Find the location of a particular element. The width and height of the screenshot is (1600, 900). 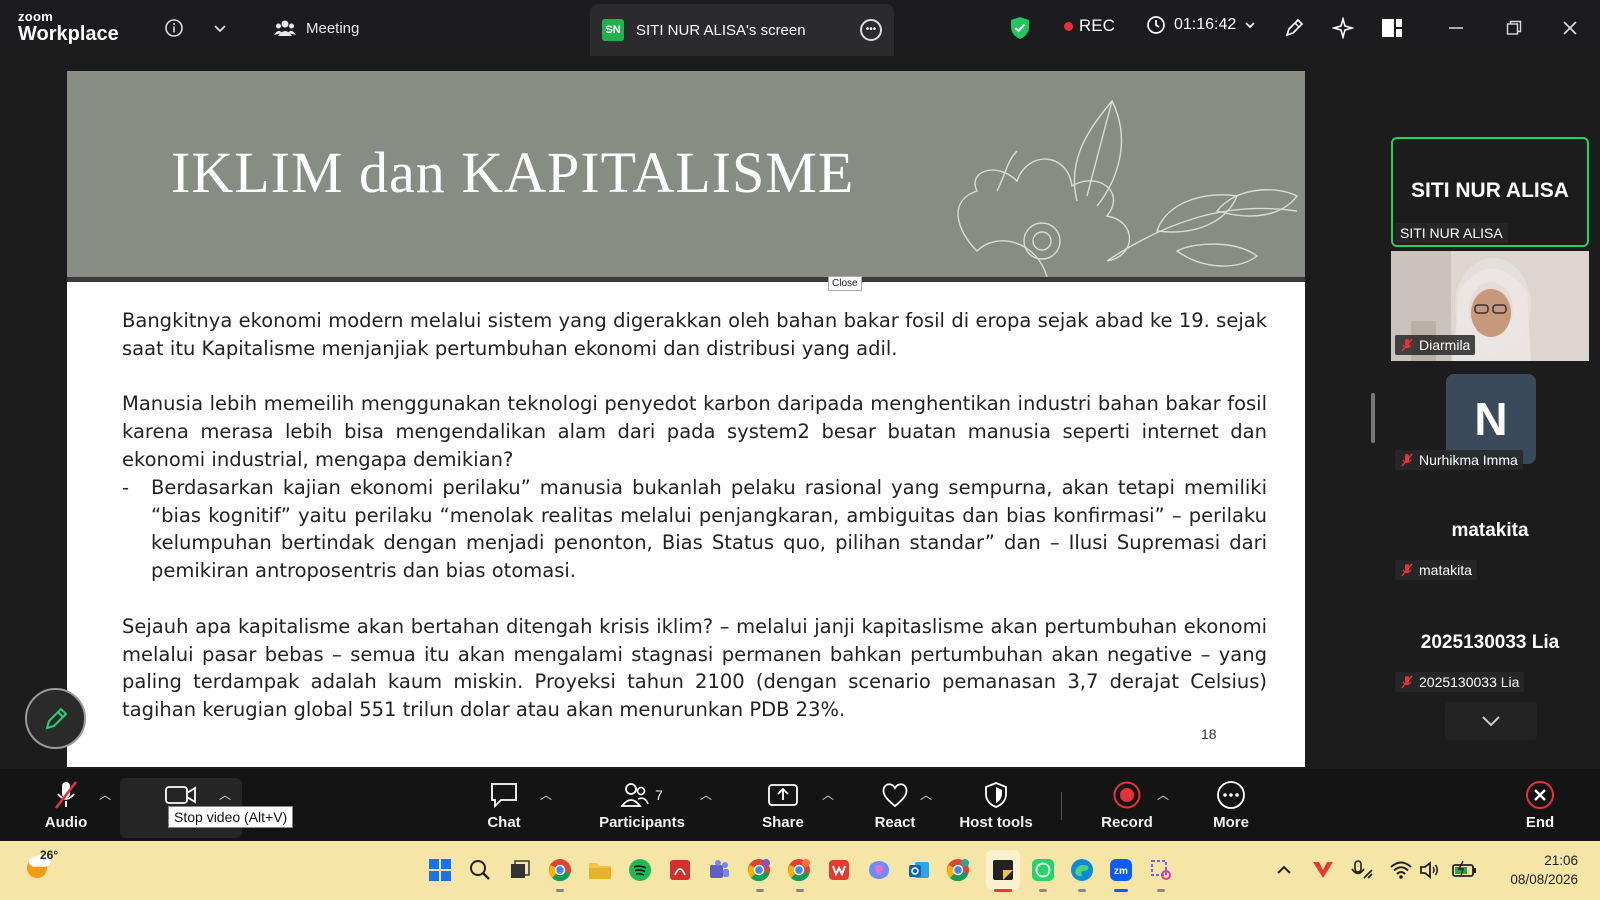

panel-scrollbar is located at coordinates (1373, 418).